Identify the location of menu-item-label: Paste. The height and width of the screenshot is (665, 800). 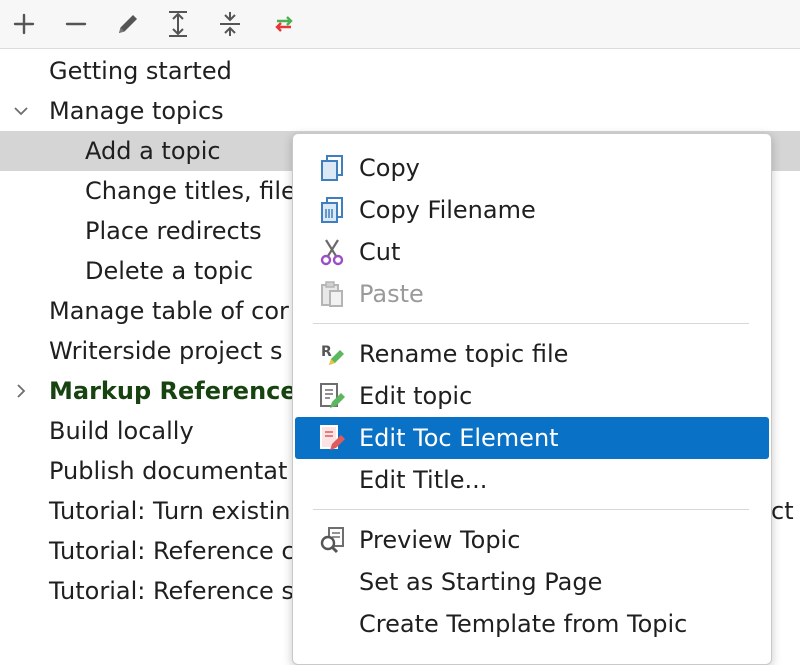
(391, 294).